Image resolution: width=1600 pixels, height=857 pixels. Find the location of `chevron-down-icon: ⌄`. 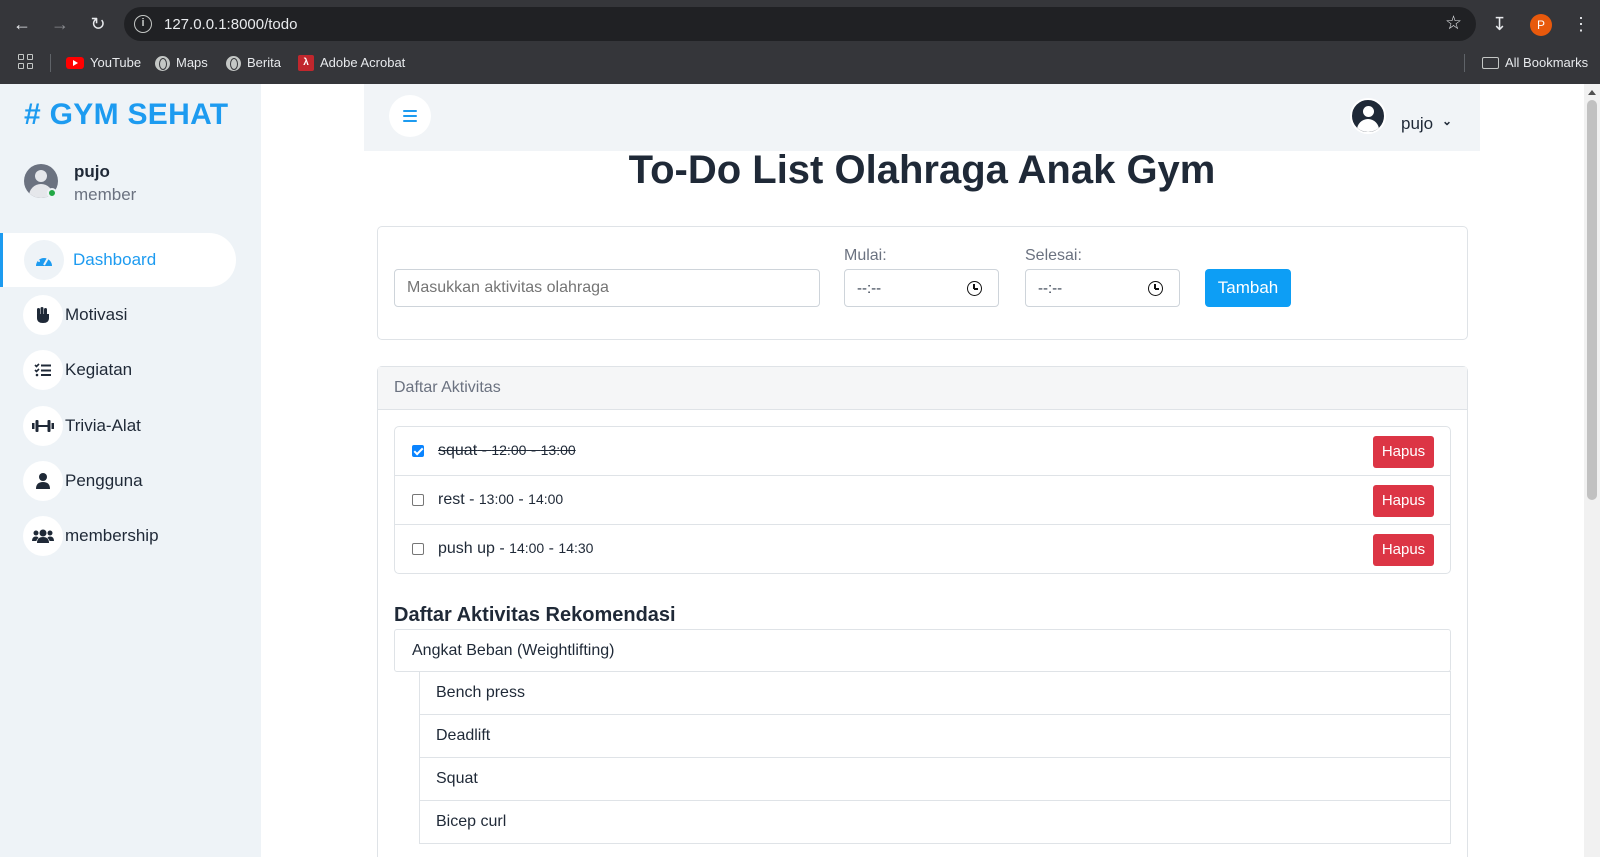

chevron-down-icon: ⌄ is located at coordinates (1447, 121).